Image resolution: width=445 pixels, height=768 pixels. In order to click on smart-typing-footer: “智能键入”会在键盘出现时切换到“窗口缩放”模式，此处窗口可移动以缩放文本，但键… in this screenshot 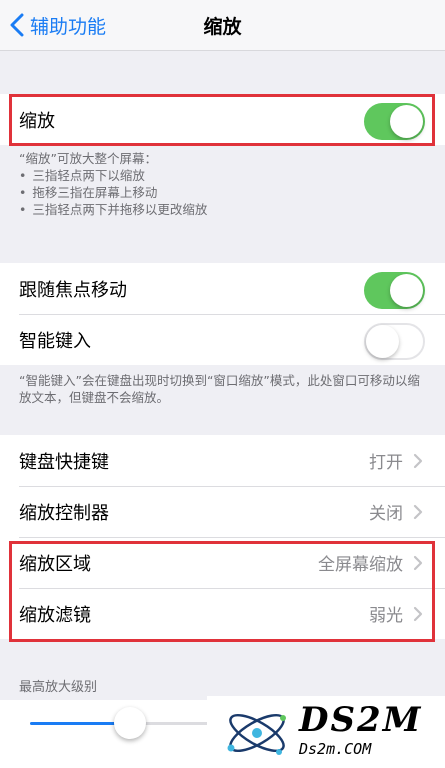, I will do `click(219, 389)`.